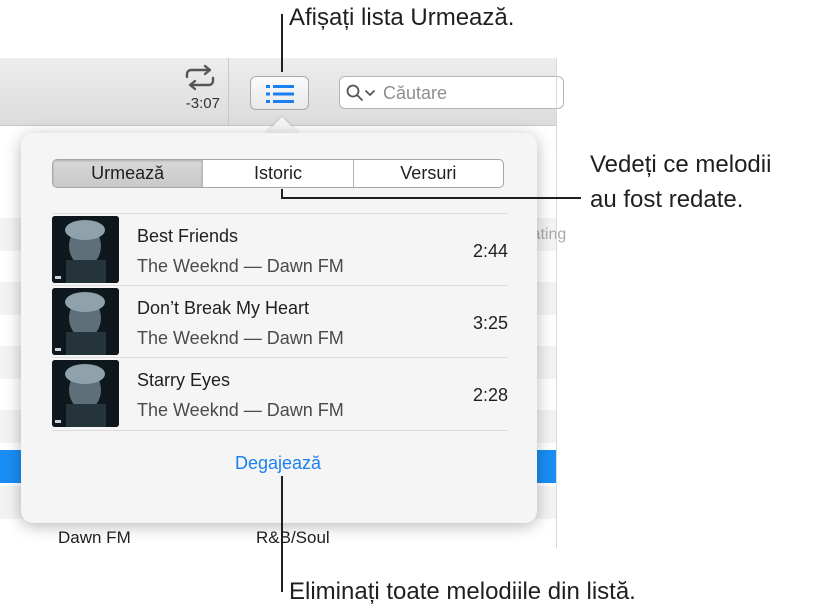 This screenshot has height=614, width=825. What do you see at coordinates (667, 199) in the screenshot?
I see `callout-history-line2: au fost redate.` at bounding box center [667, 199].